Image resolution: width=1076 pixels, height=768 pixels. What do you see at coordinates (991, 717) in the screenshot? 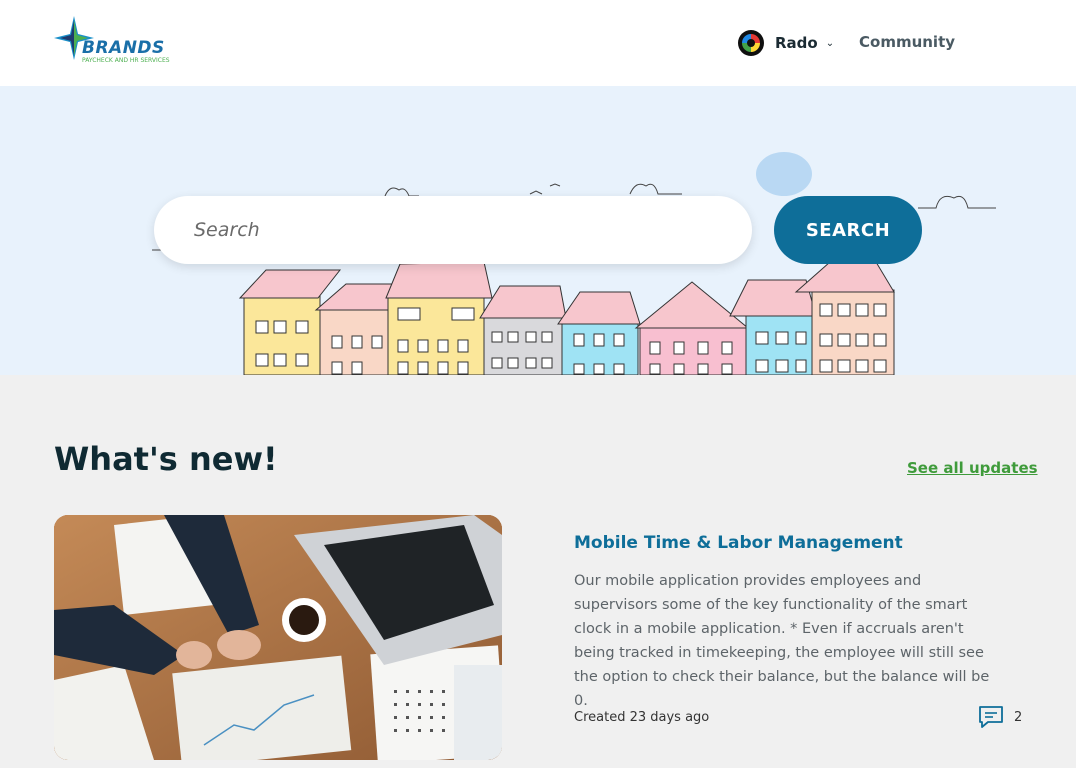
I see `comment-icon` at bounding box center [991, 717].